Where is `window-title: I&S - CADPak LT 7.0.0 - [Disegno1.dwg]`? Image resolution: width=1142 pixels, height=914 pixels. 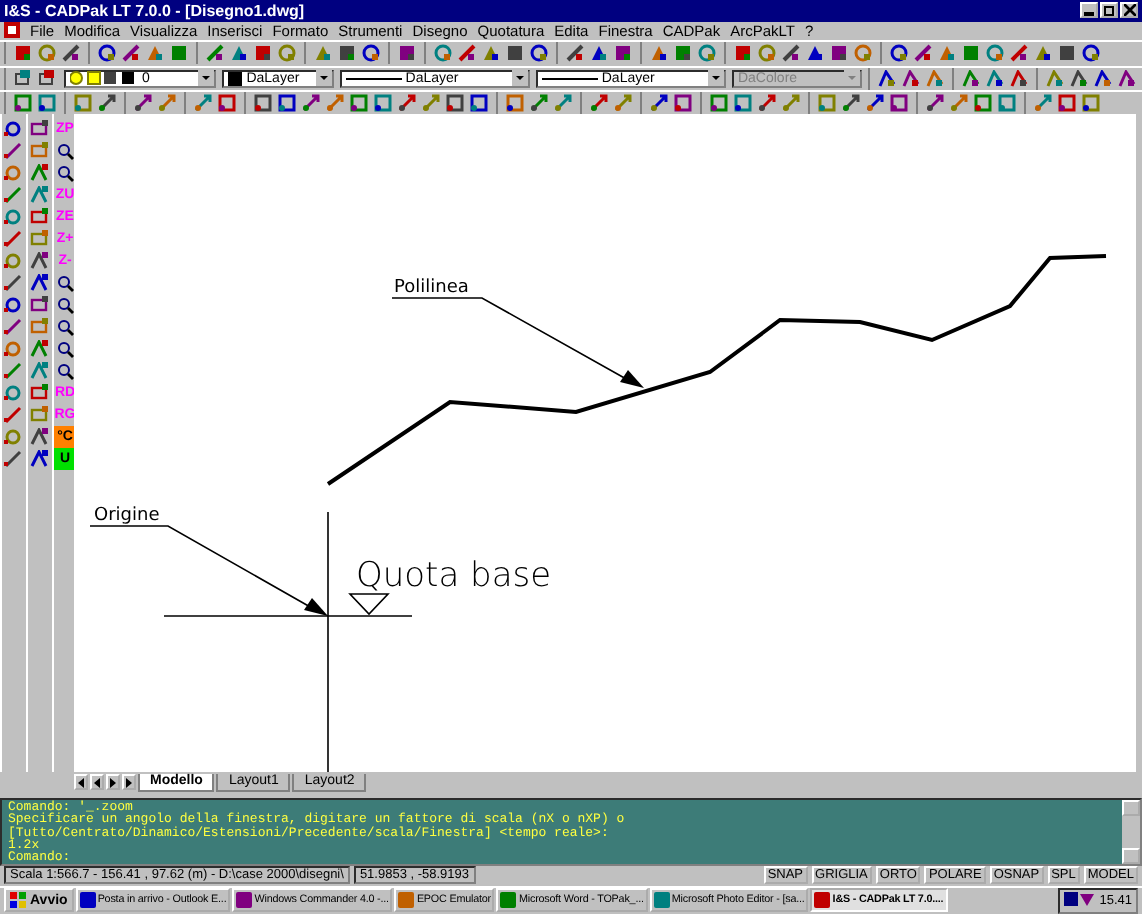 window-title: I&S - CADPak LT 7.0.0 - [Disegno1.dwg] is located at coordinates (155, 10).